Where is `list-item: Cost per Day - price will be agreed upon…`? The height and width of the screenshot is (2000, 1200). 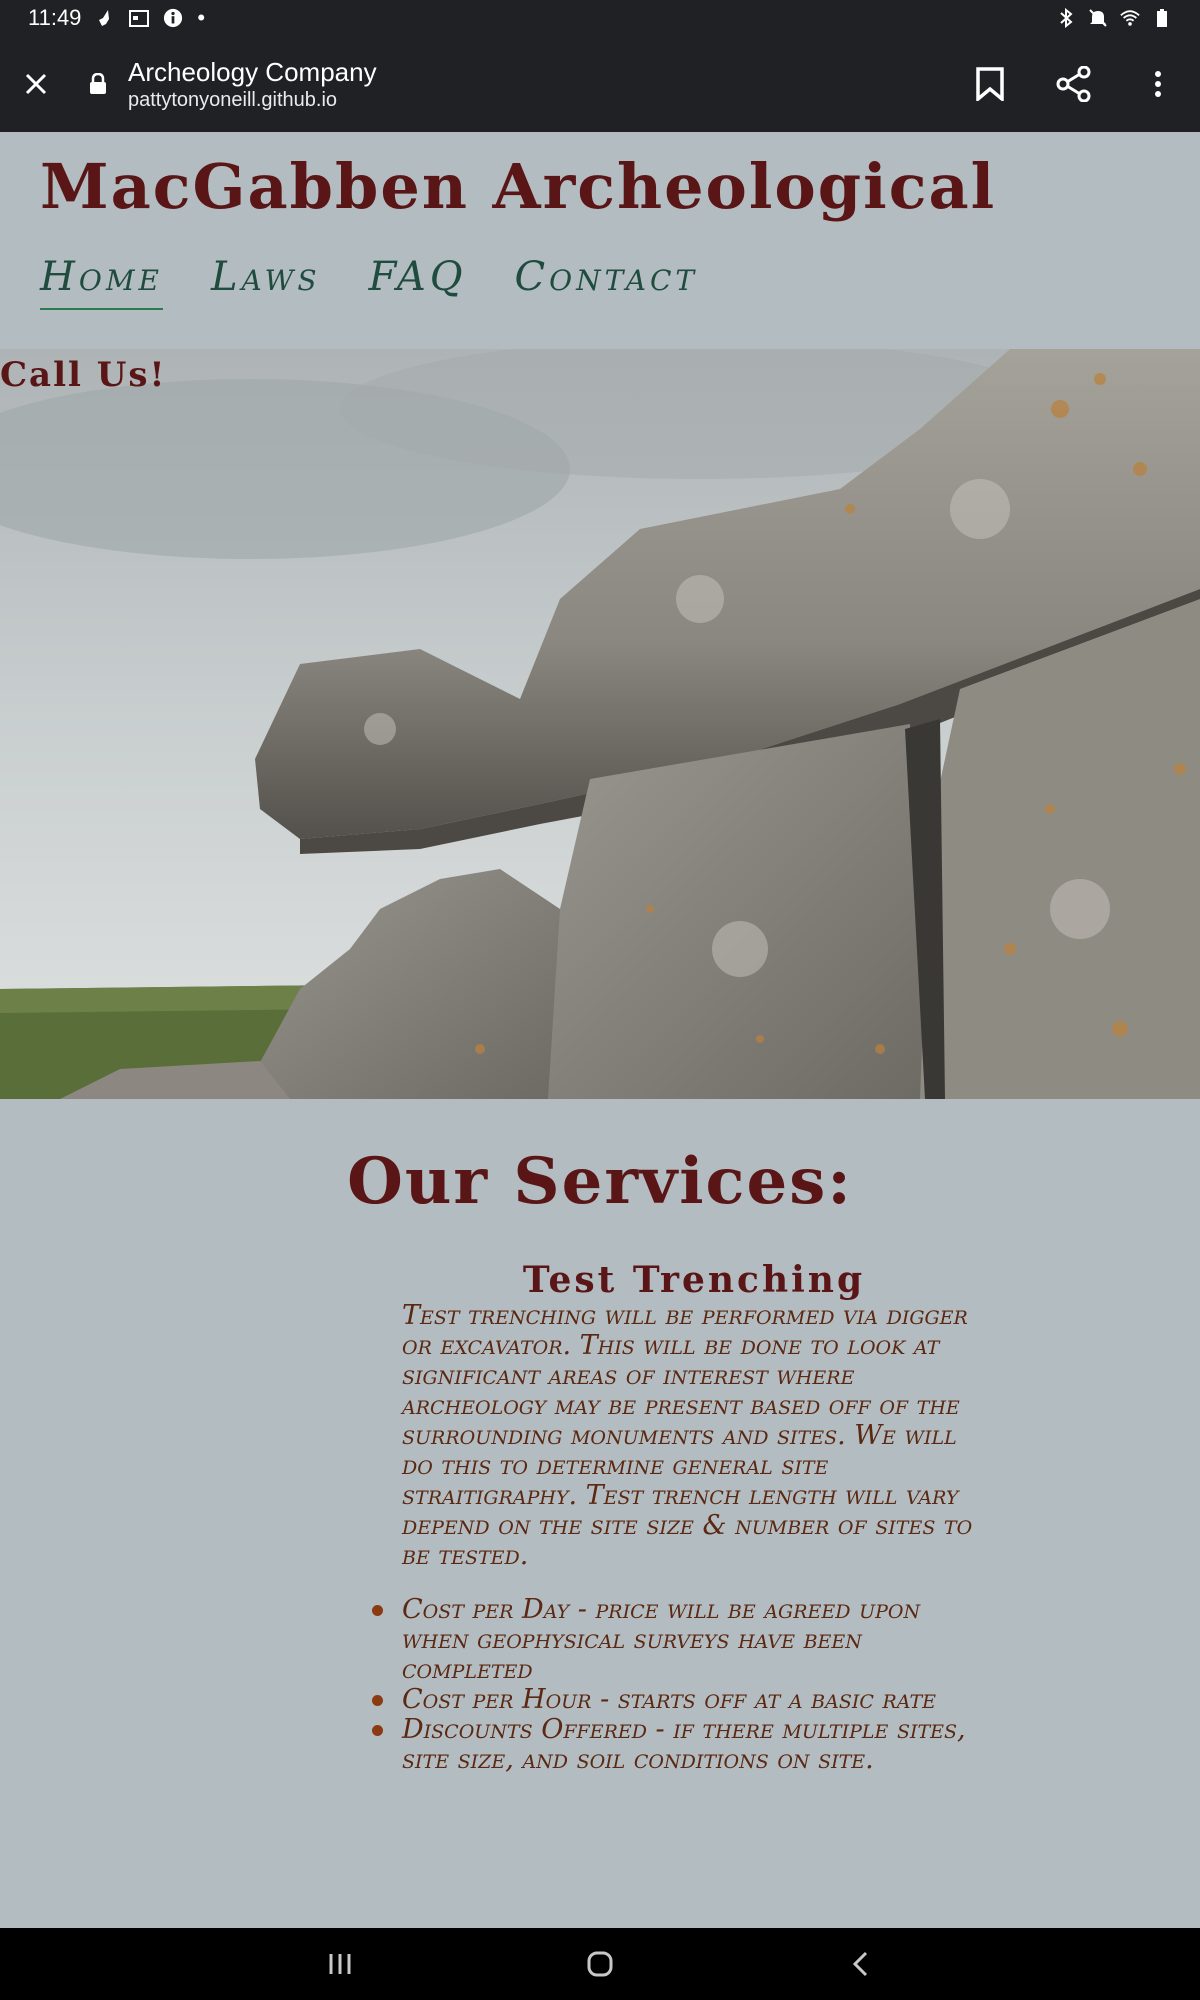
list-item: Cost per Day - price will be agreed upon… is located at coordinates (682, 1640).